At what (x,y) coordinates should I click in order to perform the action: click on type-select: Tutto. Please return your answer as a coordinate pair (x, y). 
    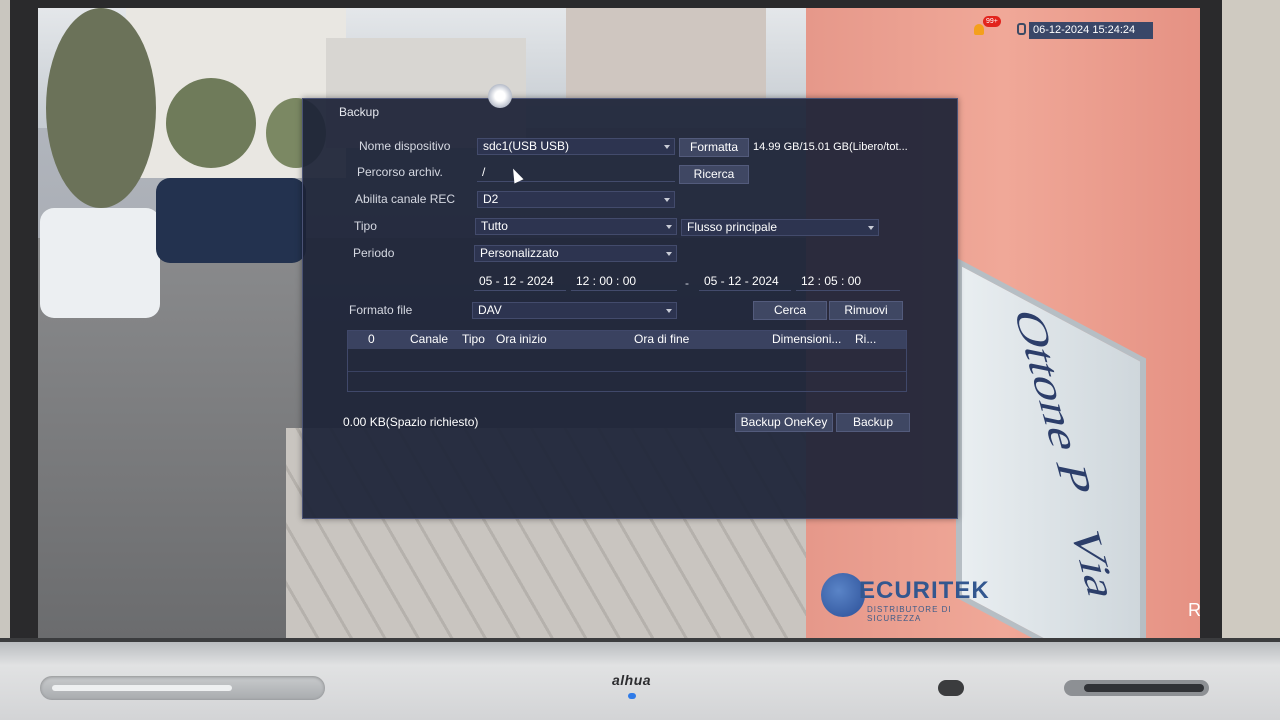
    Looking at the image, I should click on (576, 226).